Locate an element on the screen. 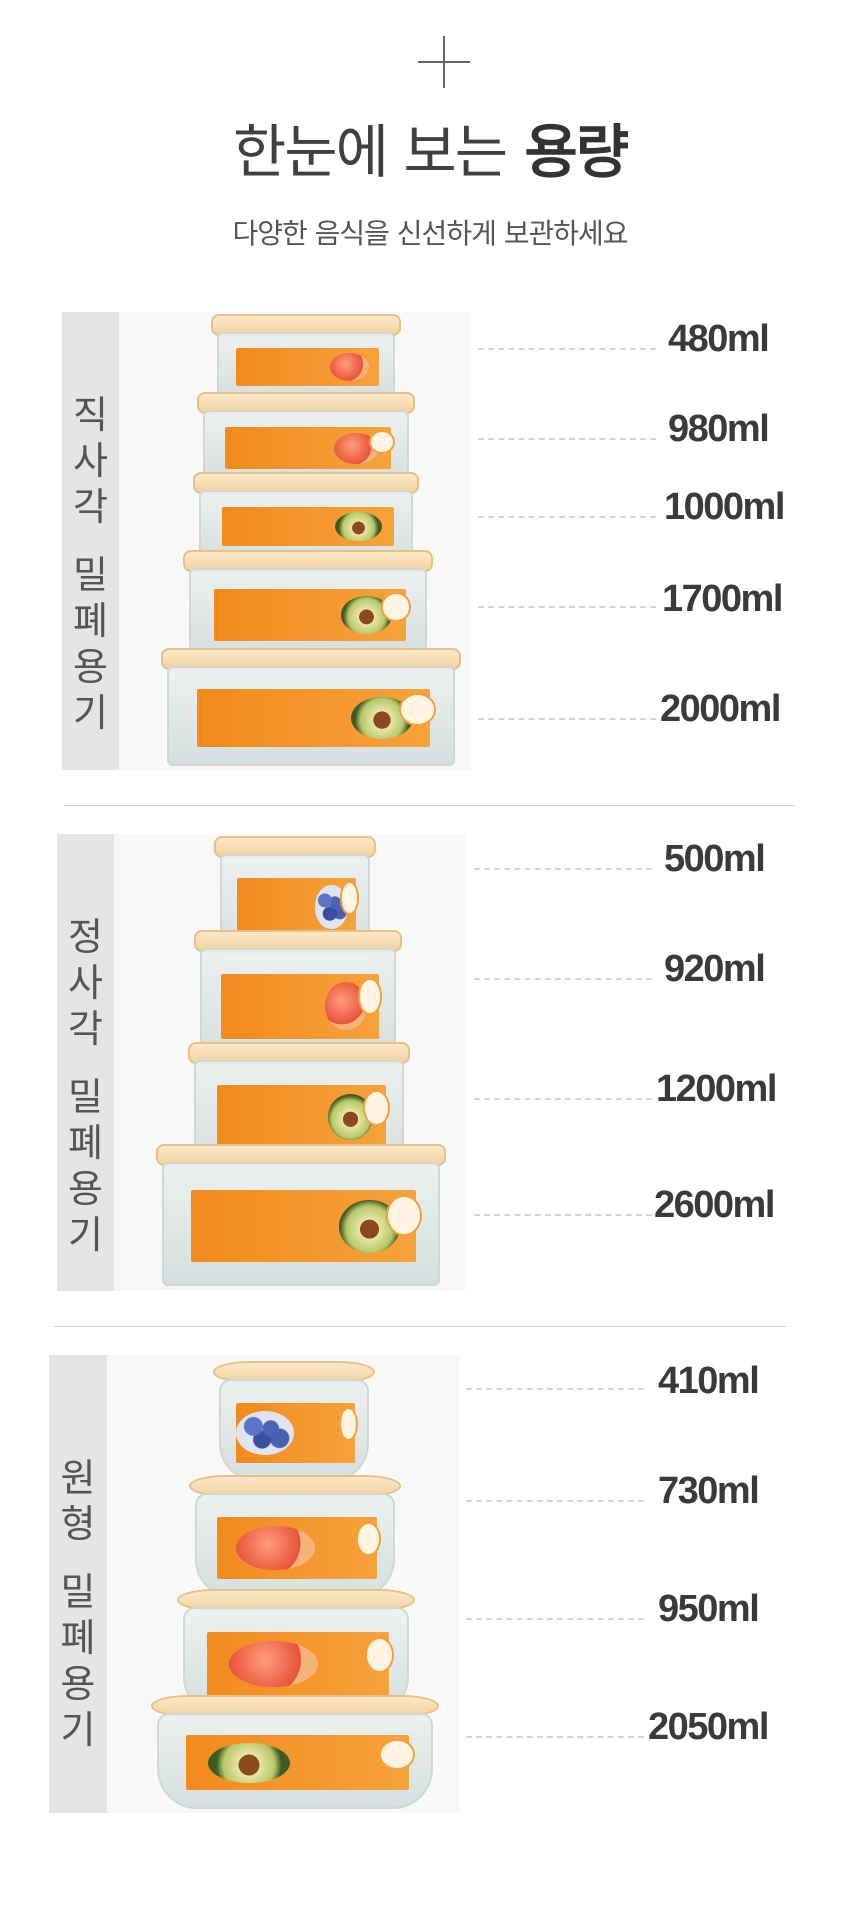  product-photo-square is located at coordinates (290, 1062).